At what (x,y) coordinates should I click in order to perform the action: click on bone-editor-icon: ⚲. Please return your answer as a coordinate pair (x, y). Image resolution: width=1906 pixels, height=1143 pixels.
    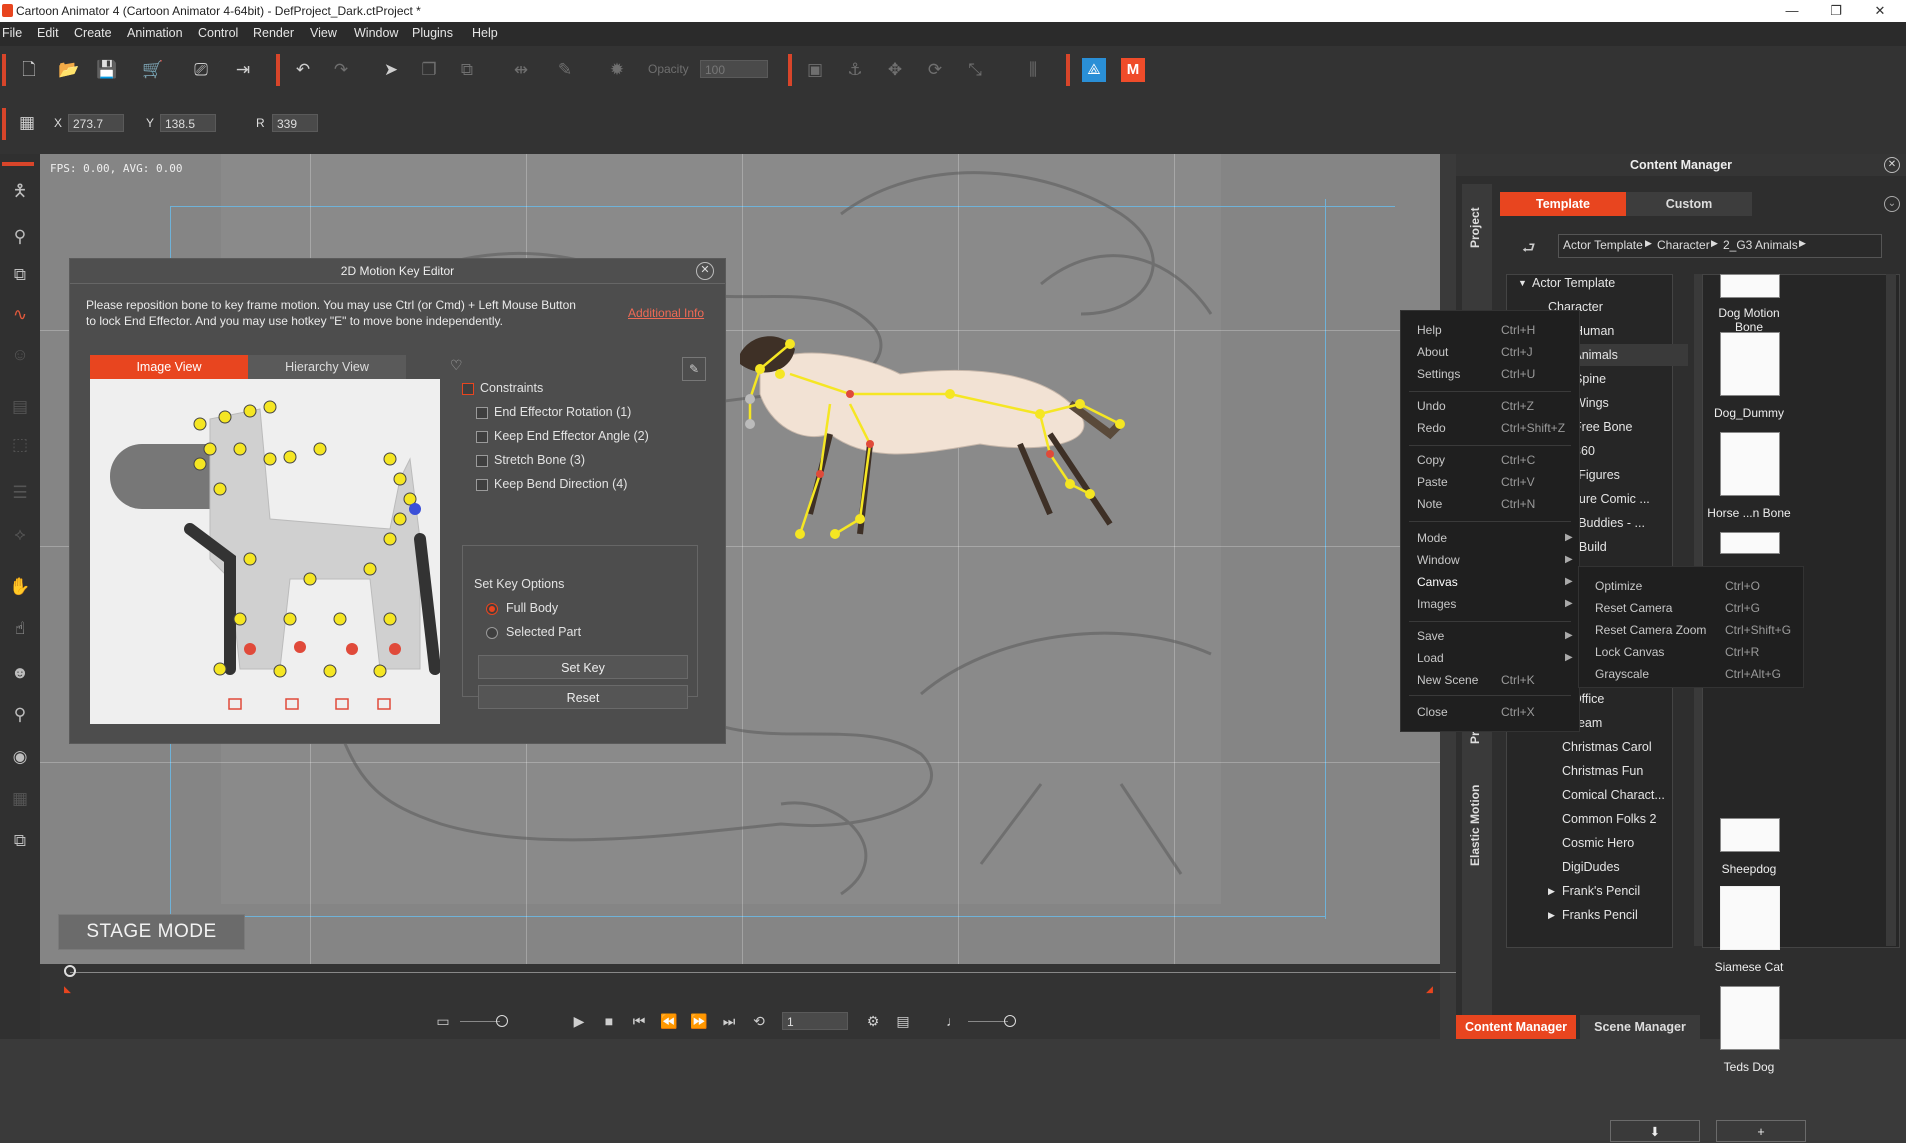
    Looking at the image, I should click on (20, 237).